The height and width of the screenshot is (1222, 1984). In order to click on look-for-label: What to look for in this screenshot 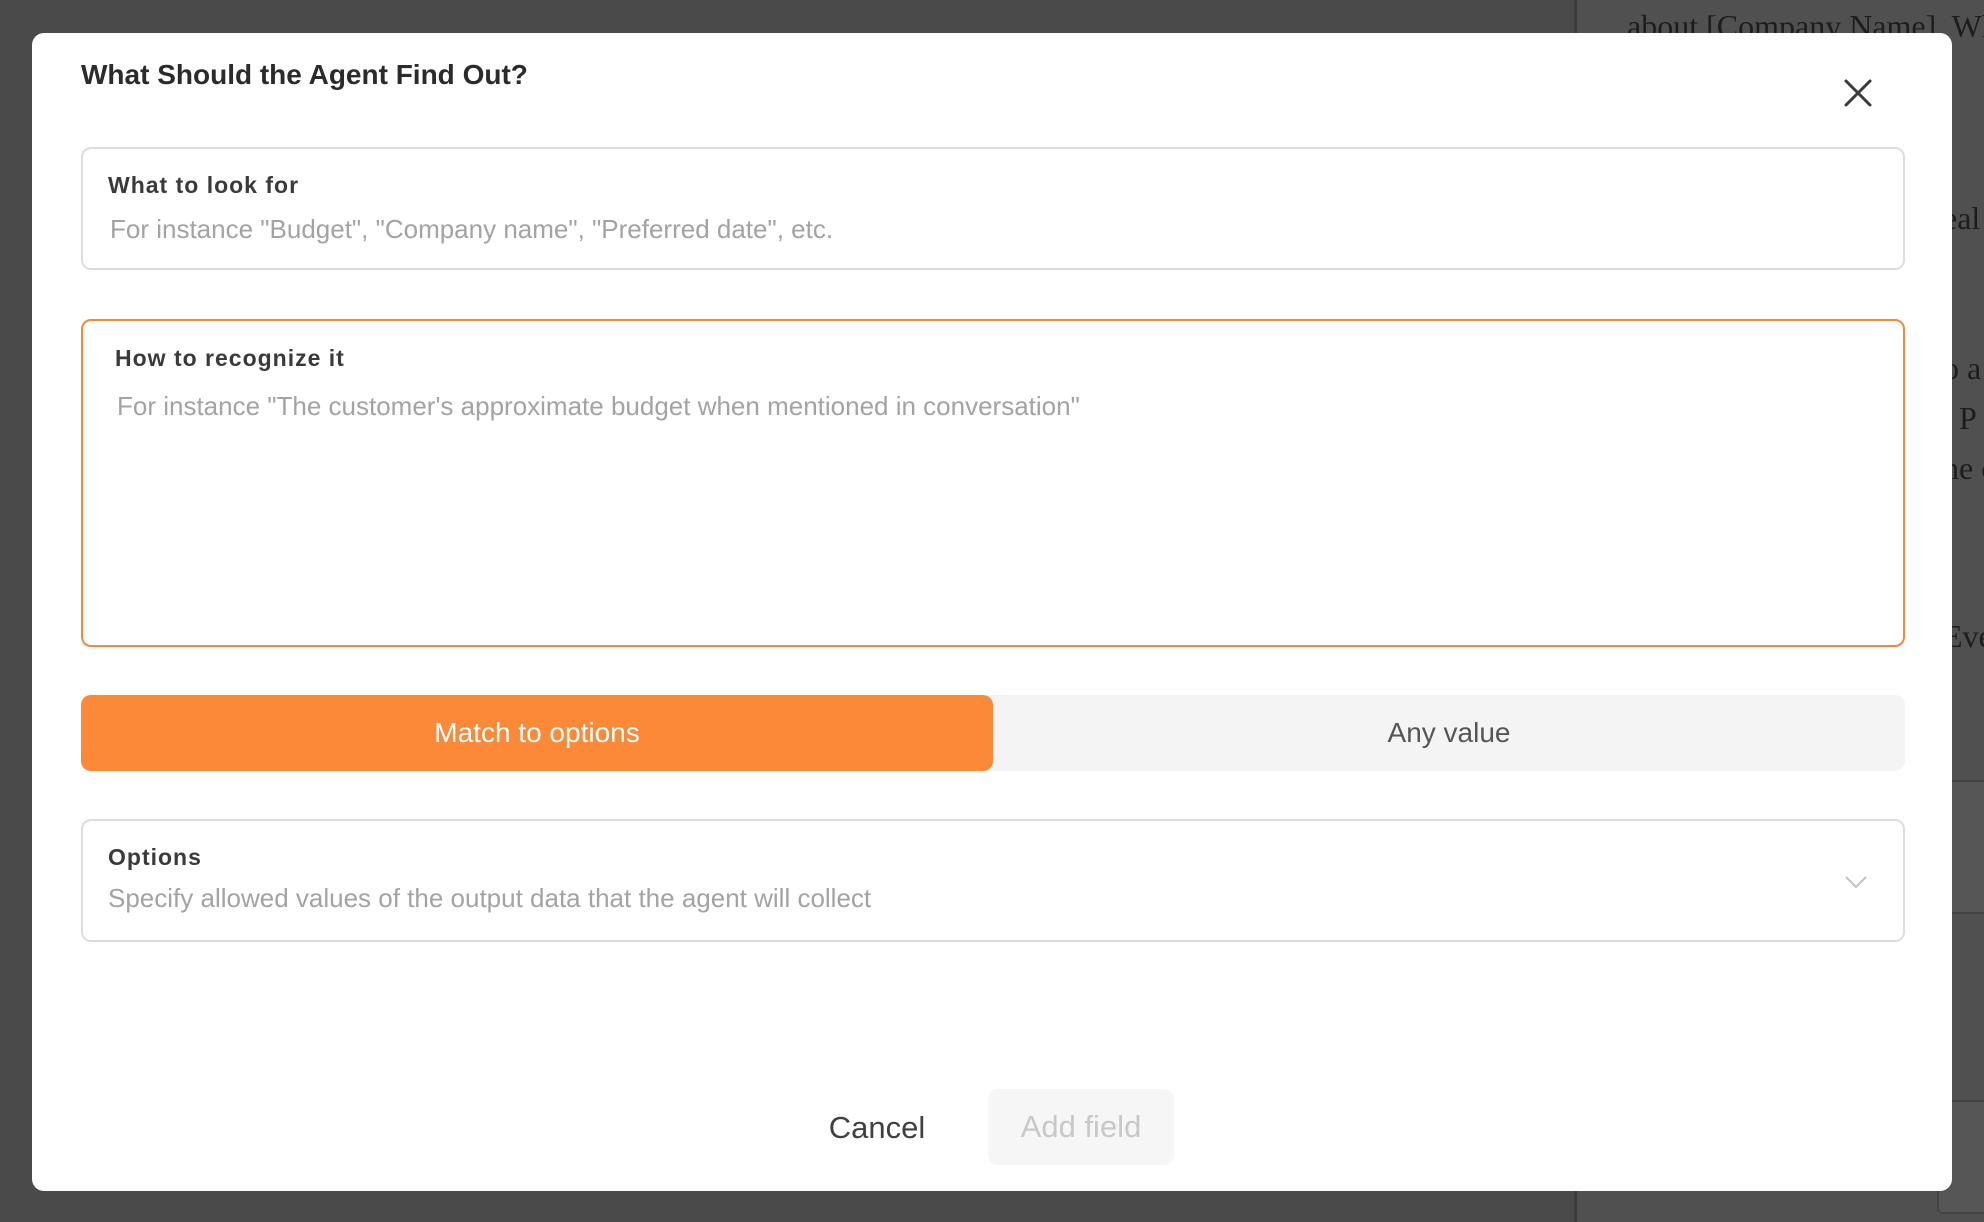, I will do `click(204, 185)`.